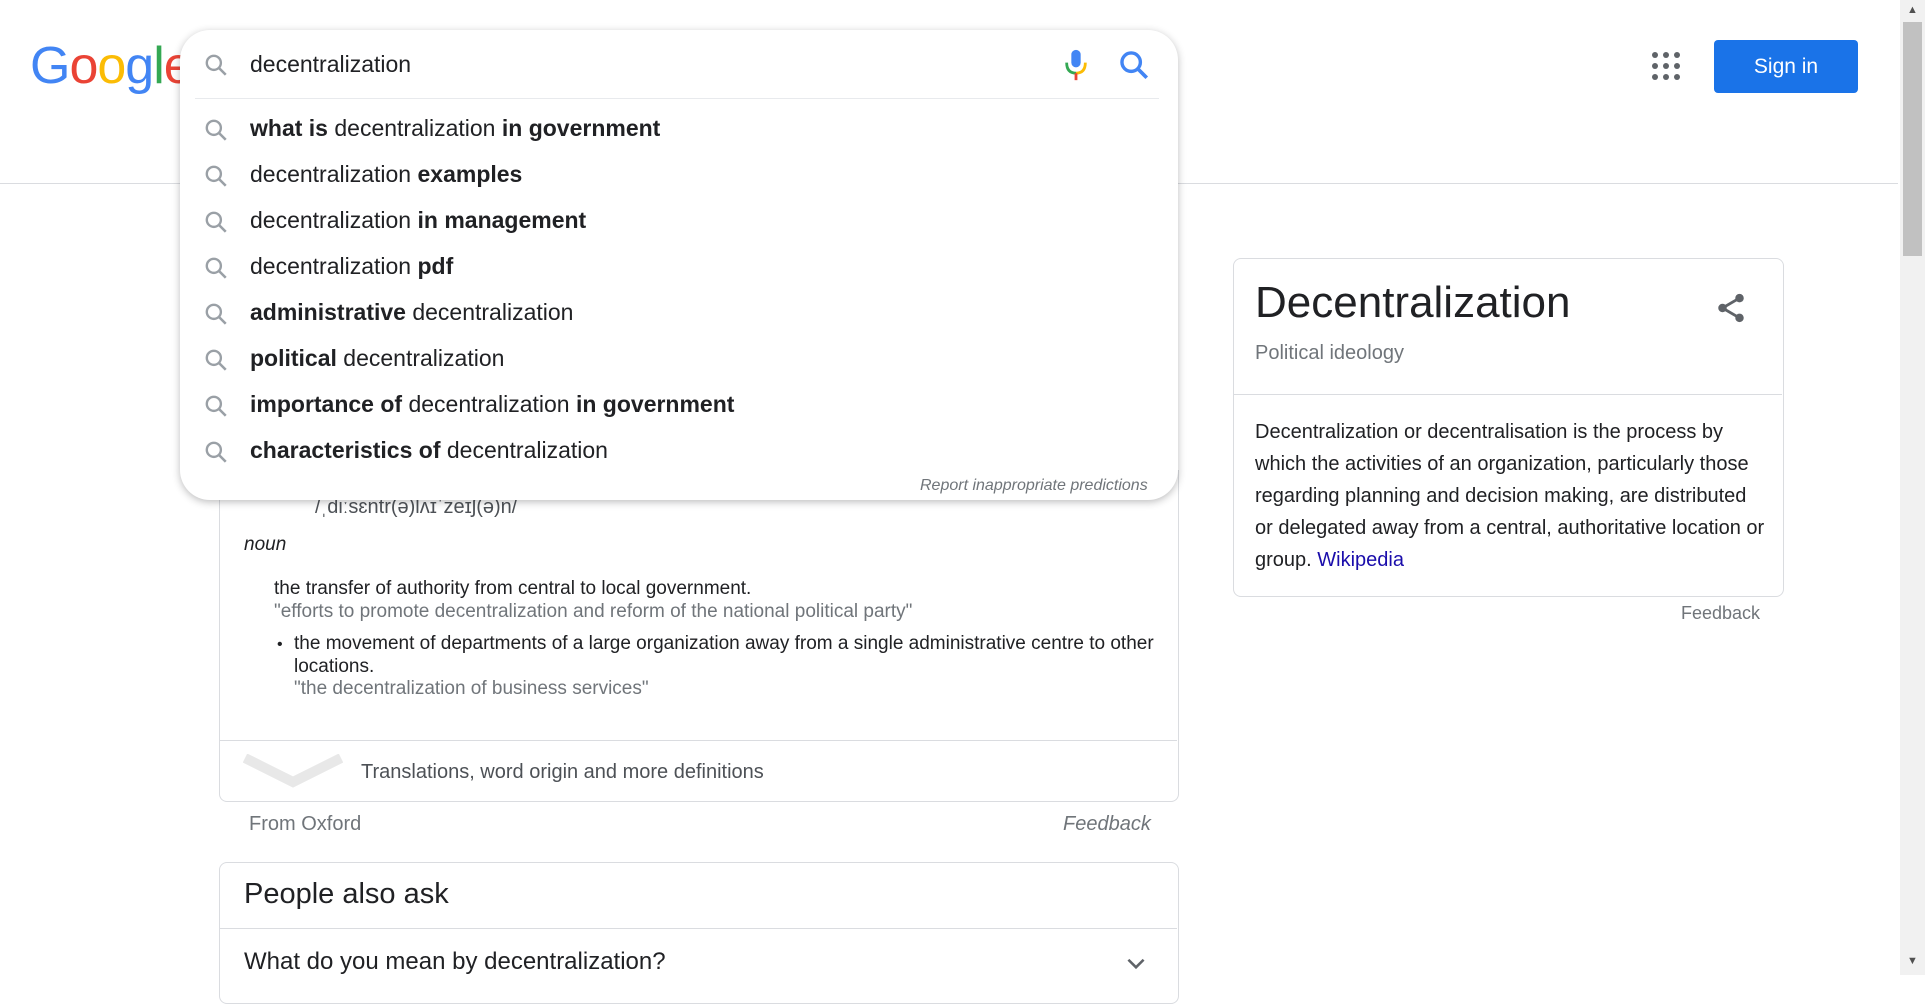 This screenshot has height=1004, width=1925. Describe the element at coordinates (677, 128) in the screenshot. I see `suggestion-item: what is decentralization in government` at that location.